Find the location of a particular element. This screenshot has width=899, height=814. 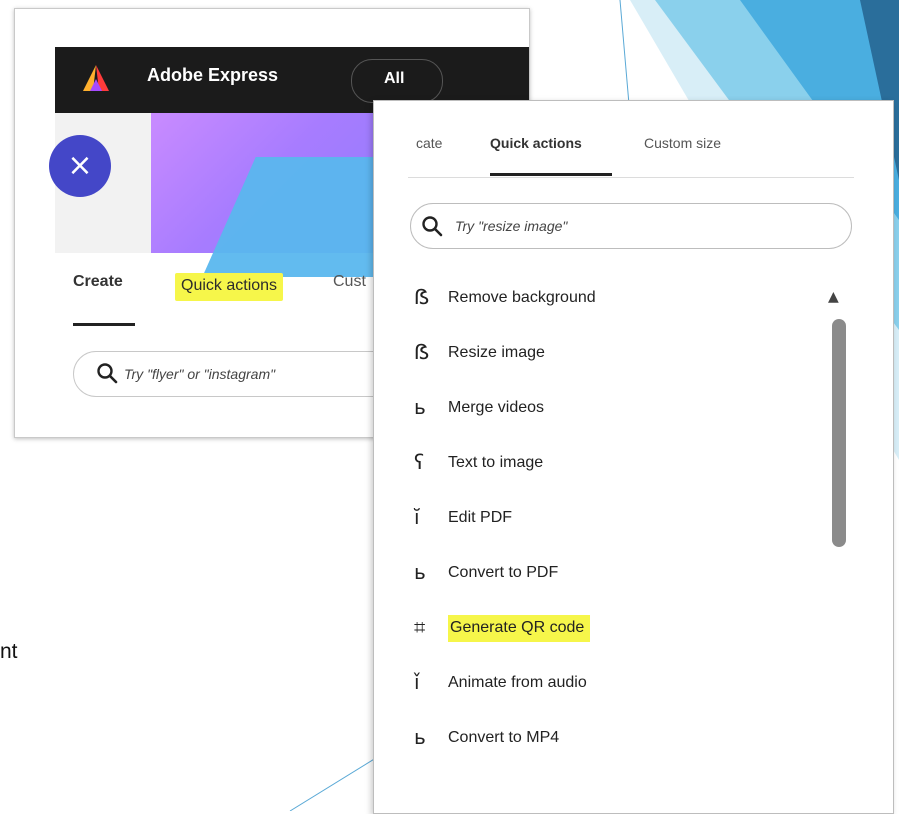

edit-pdf-icon: ĭ is located at coordinates (417, 517).